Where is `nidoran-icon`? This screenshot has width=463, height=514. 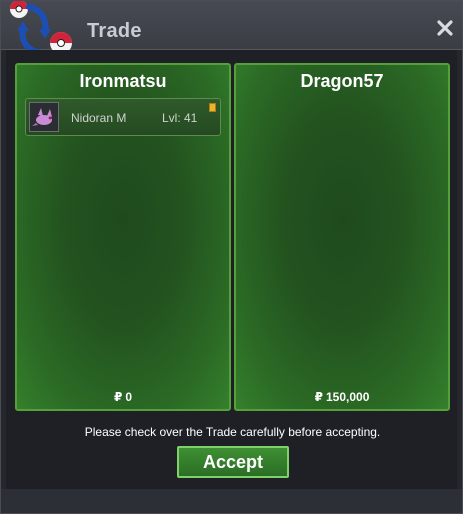 nidoran-icon is located at coordinates (44, 117).